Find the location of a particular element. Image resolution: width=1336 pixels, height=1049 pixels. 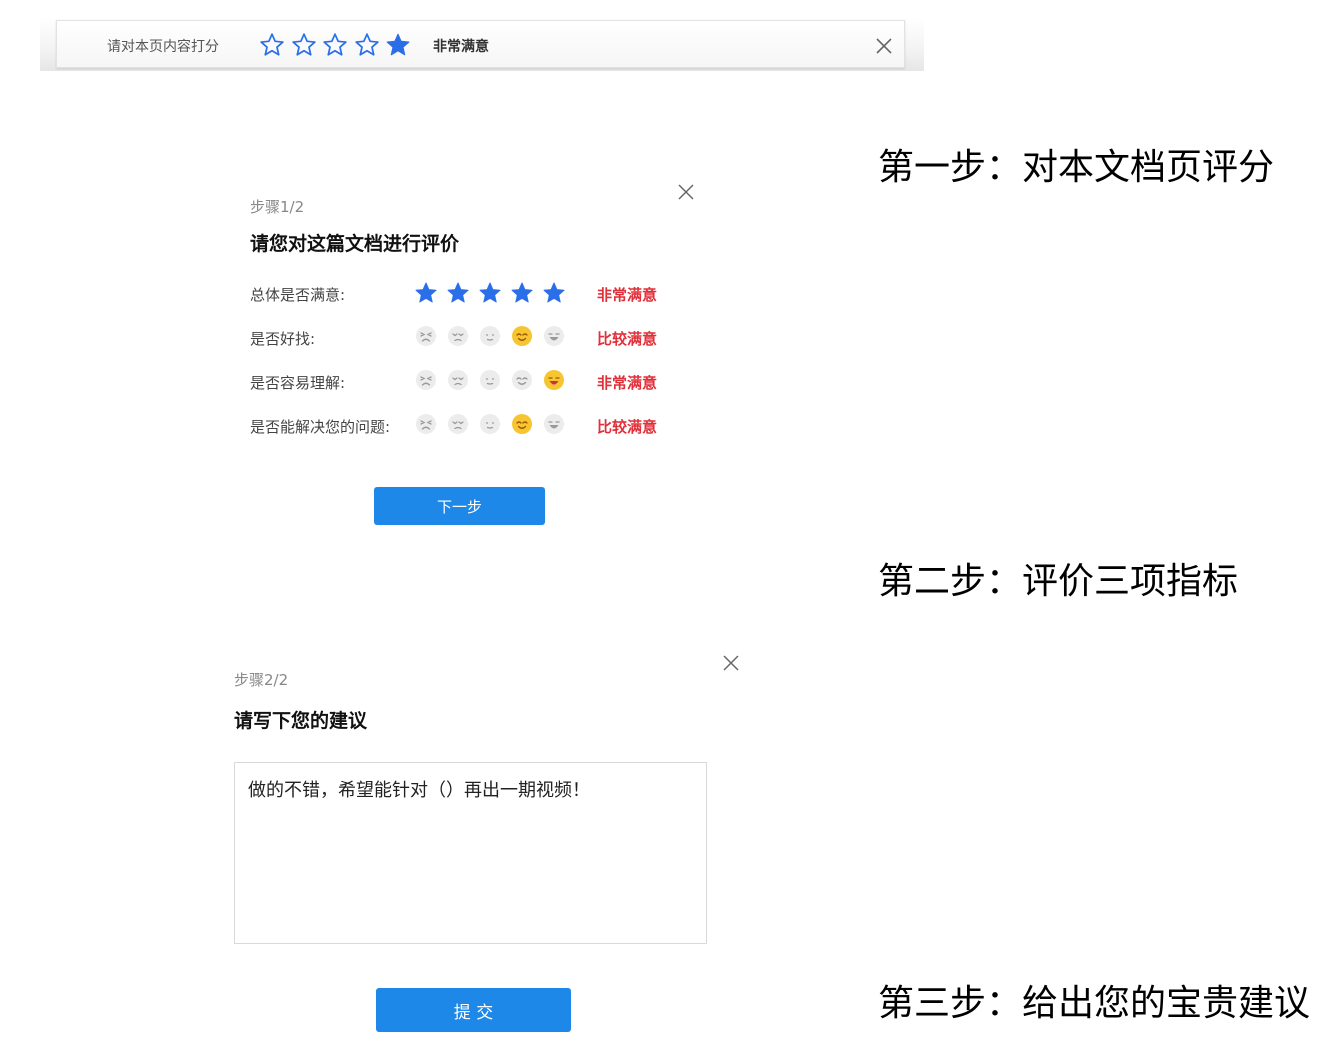

rating-text: 非常满意 is located at coordinates (461, 47).